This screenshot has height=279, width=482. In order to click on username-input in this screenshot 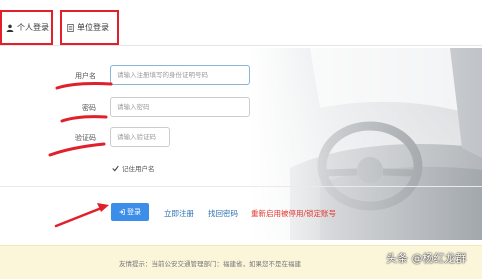, I will do `click(180, 75)`.